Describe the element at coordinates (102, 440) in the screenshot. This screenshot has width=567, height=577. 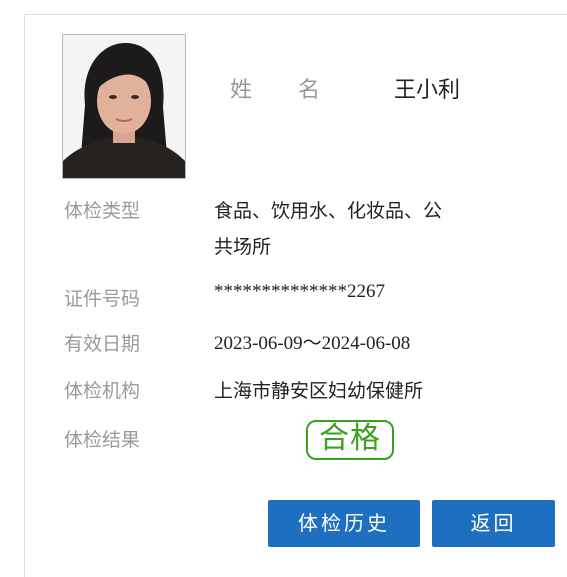
I see `result-label: 体检结果` at that location.